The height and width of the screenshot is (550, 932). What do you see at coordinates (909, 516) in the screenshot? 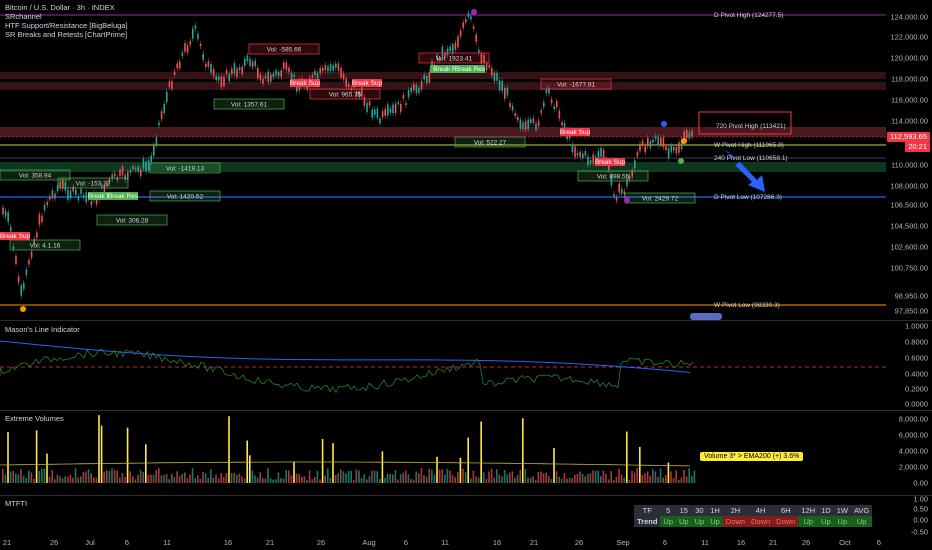
I see `mtfti-axis: 1.00 0.50 0.00 -0.50` at bounding box center [909, 516].